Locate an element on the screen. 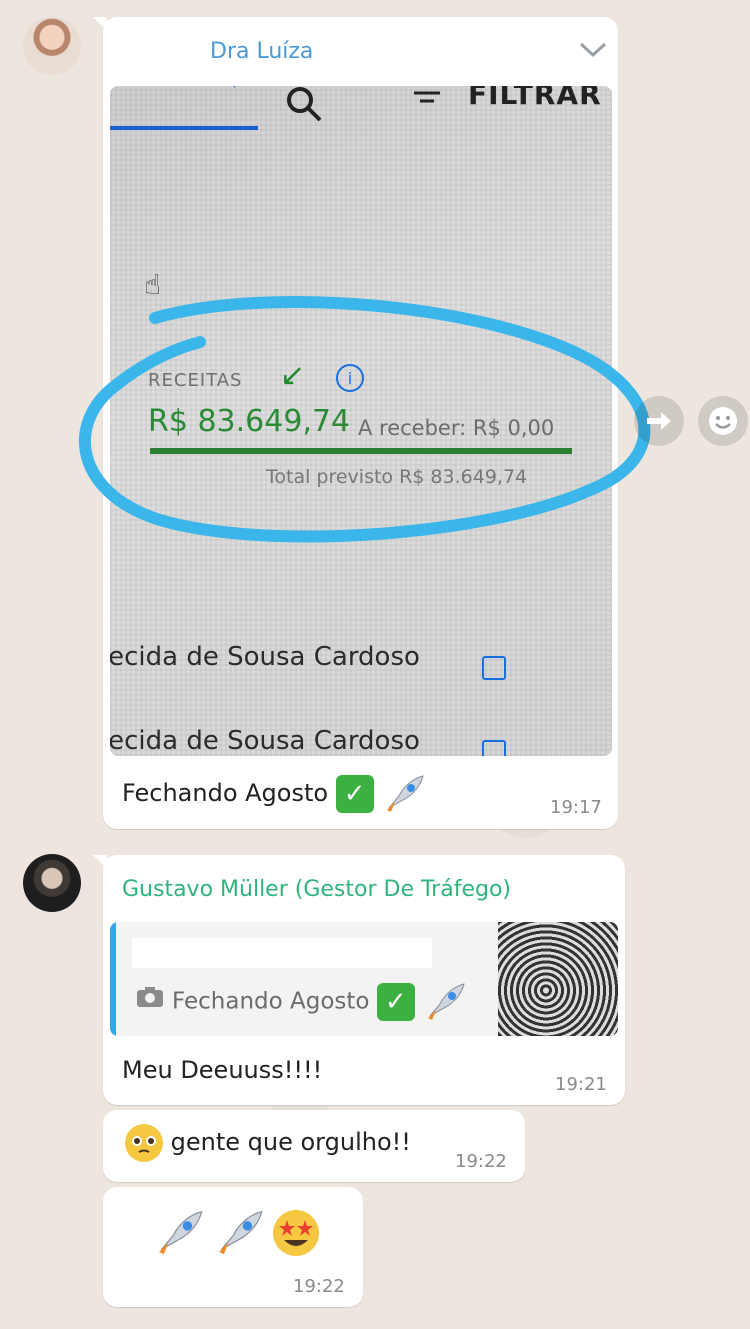  quote-thumbnail is located at coordinates (558, 979).